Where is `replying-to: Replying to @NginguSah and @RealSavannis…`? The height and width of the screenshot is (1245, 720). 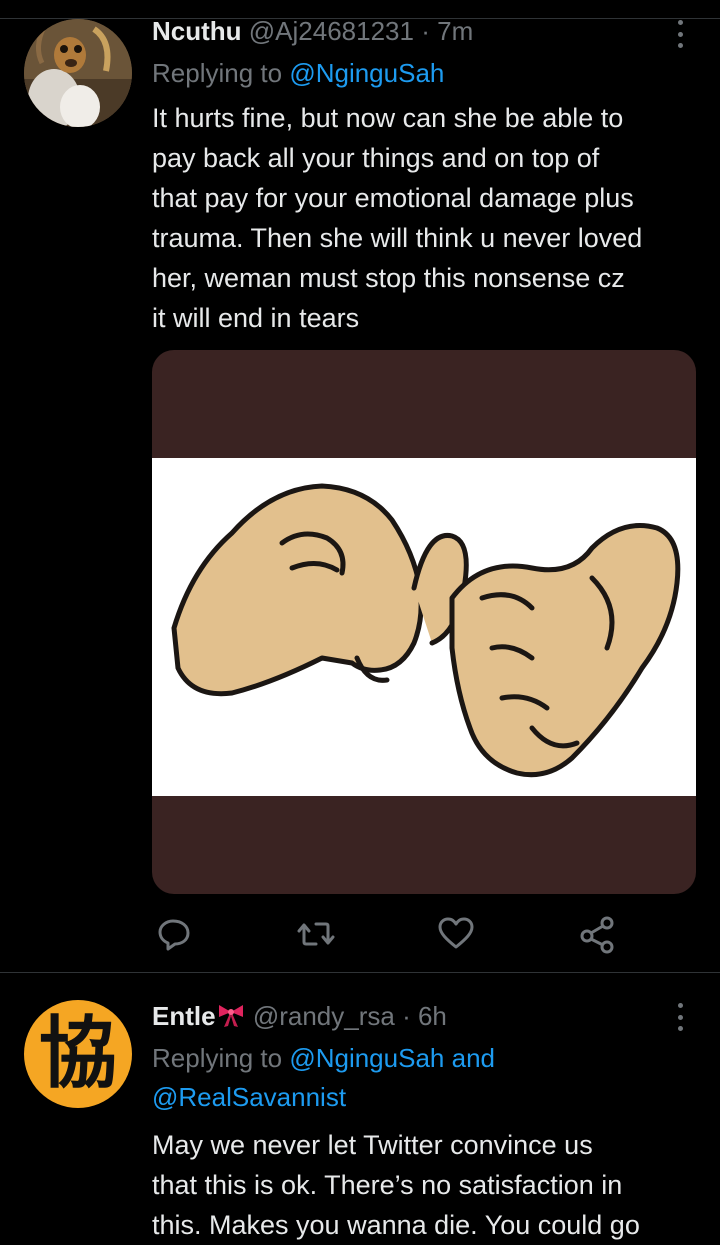
replying-to: Replying to @NginguSah and @RealSavannis… is located at coordinates (427, 1077).